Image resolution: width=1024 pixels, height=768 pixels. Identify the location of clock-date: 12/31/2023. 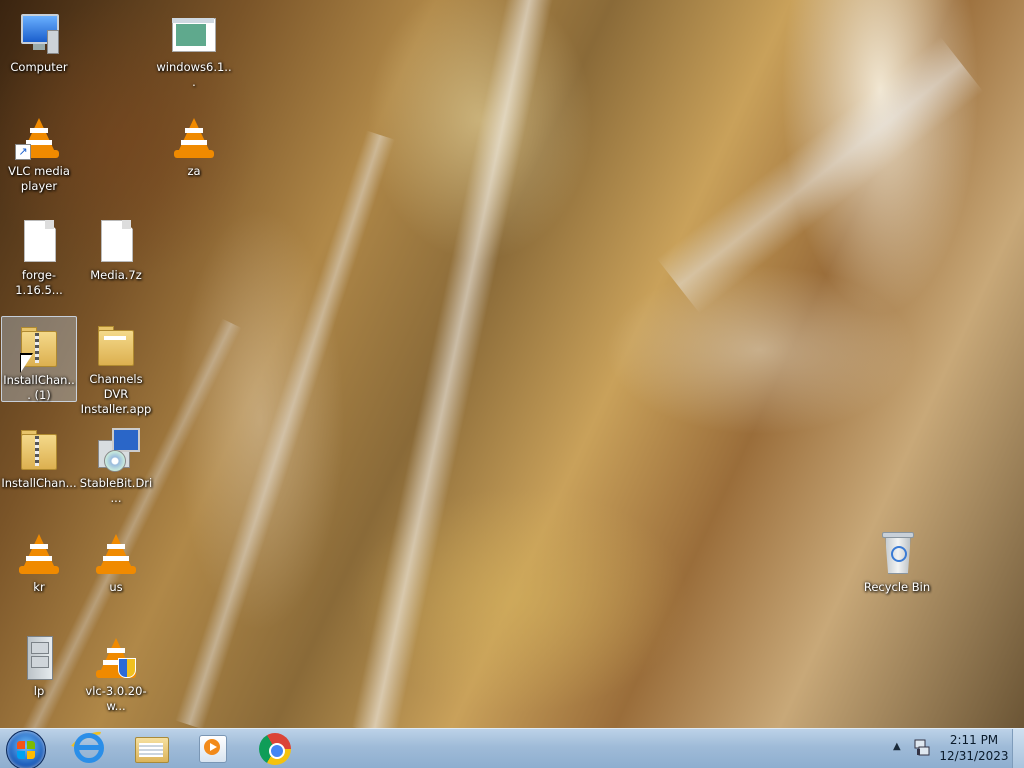
(974, 756).